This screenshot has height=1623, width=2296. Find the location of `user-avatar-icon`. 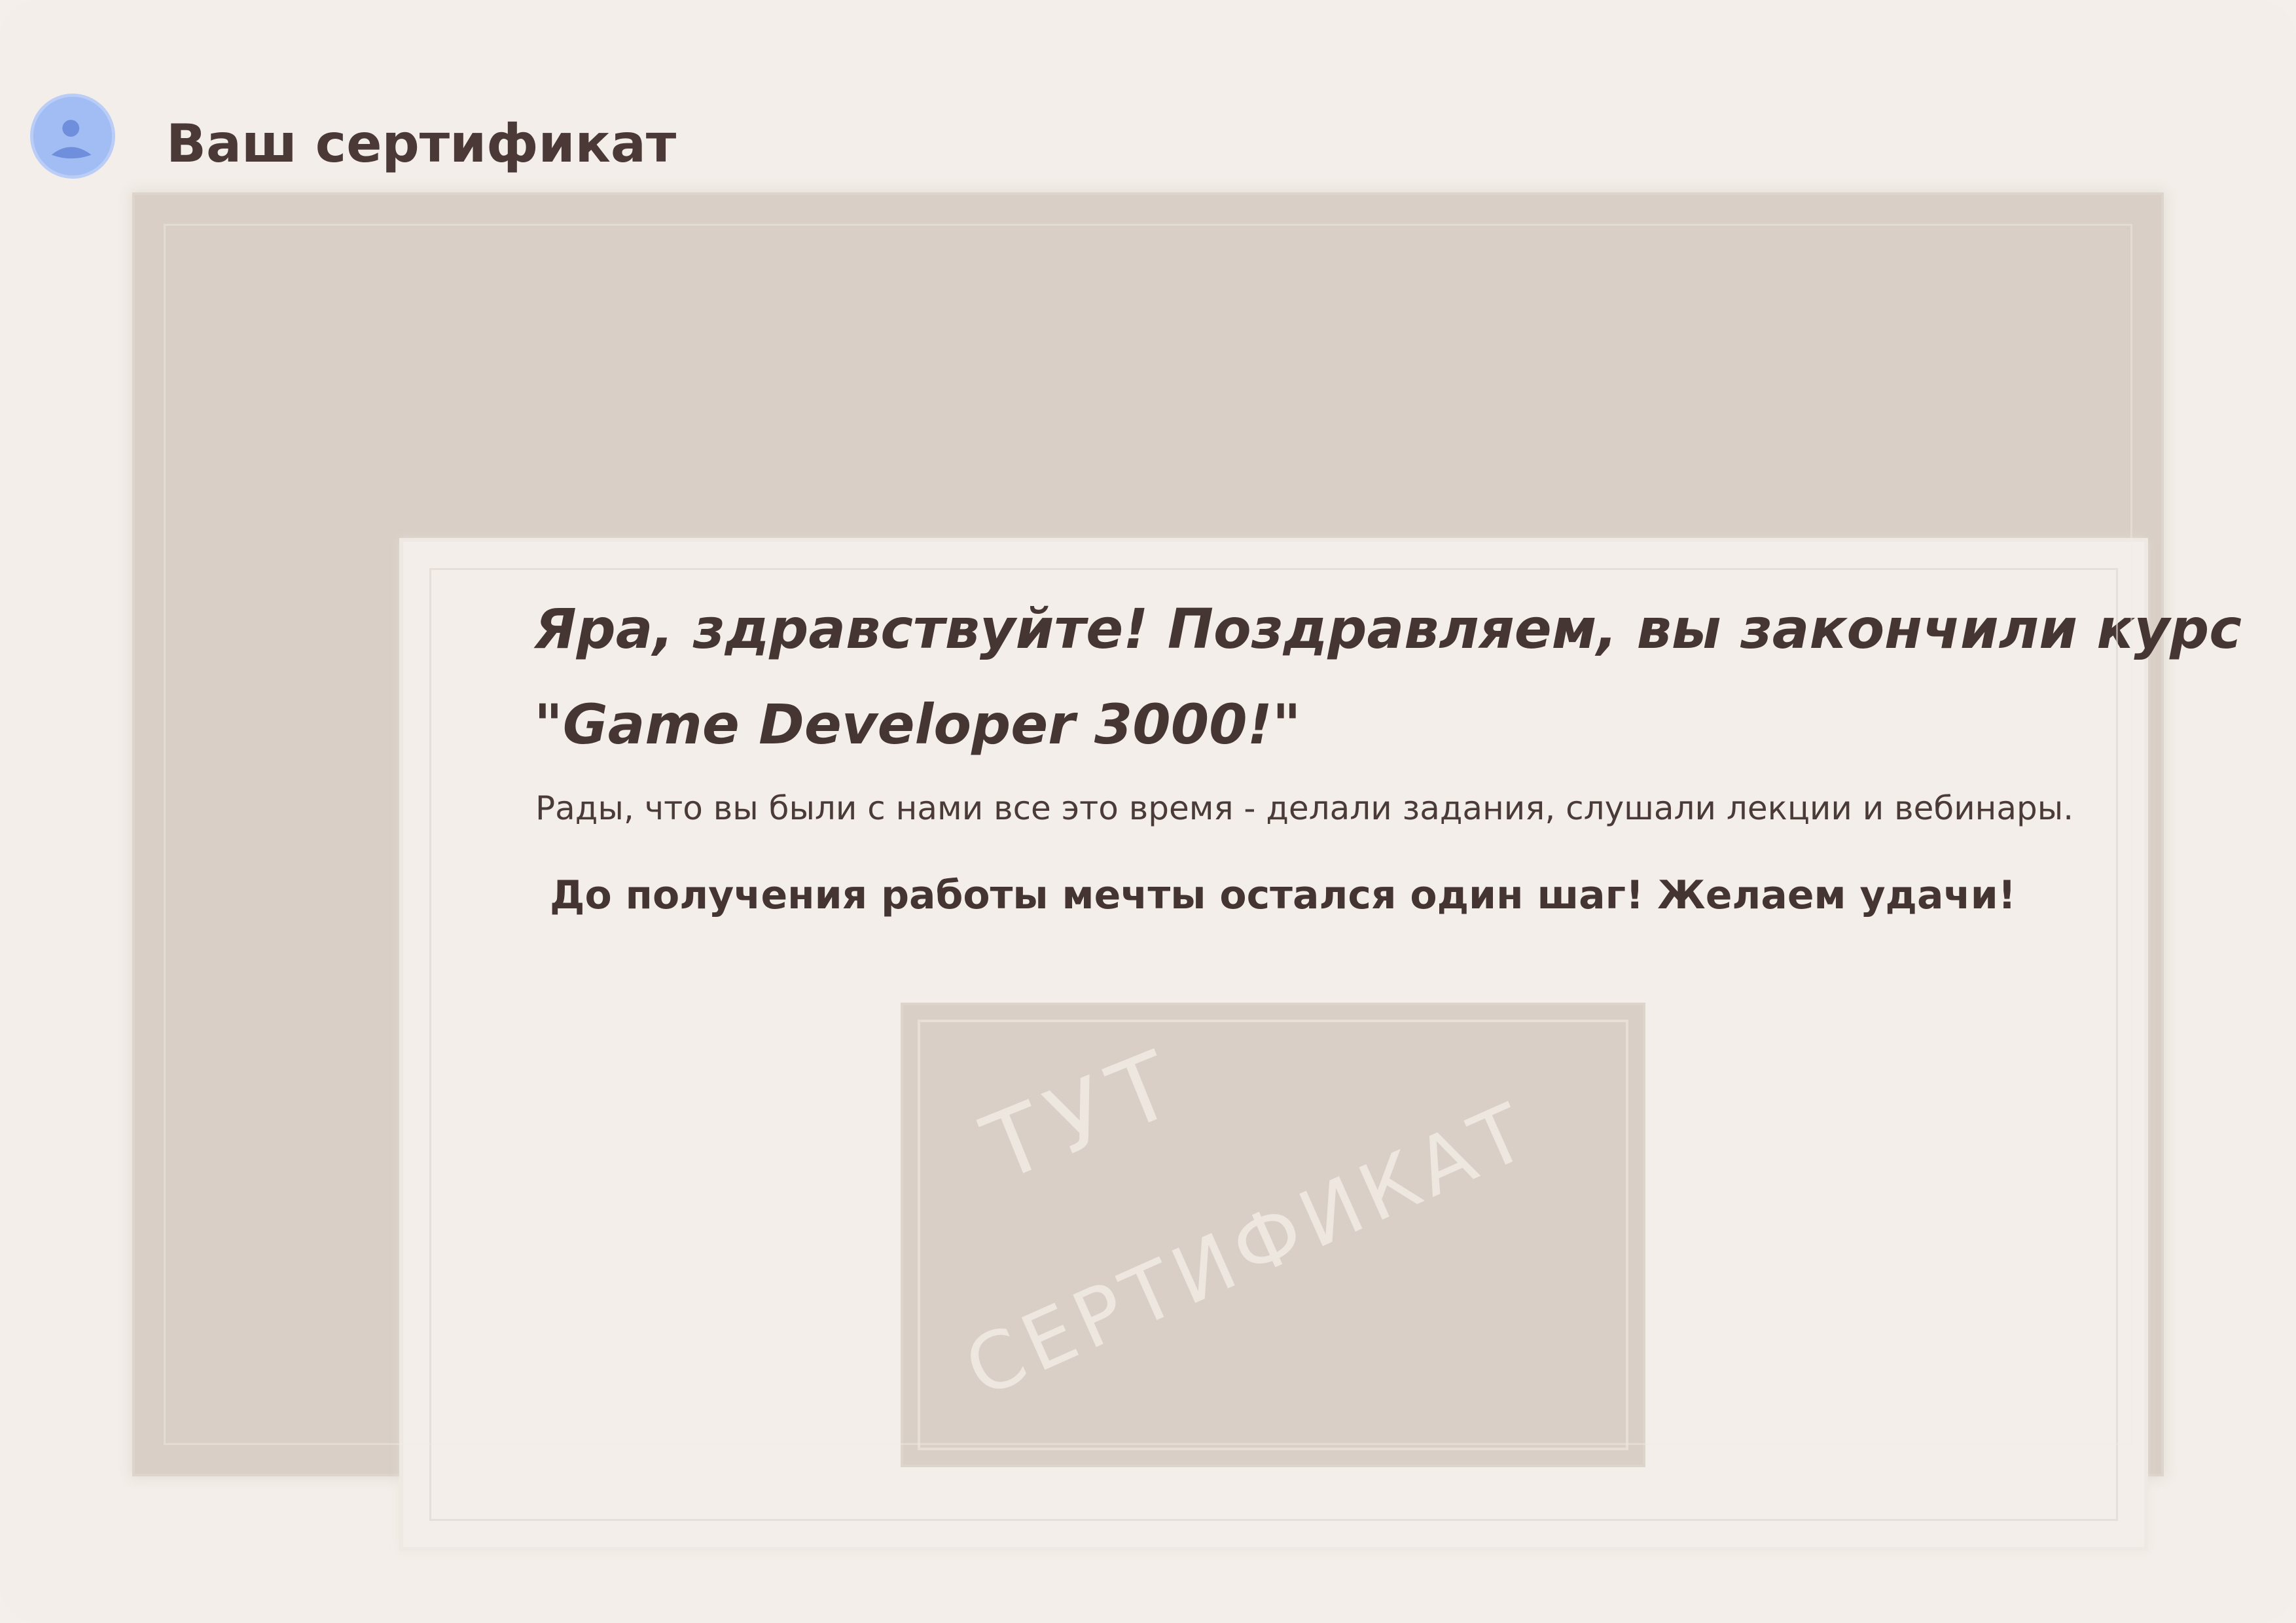

user-avatar-icon is located at coordinates (72, 136).